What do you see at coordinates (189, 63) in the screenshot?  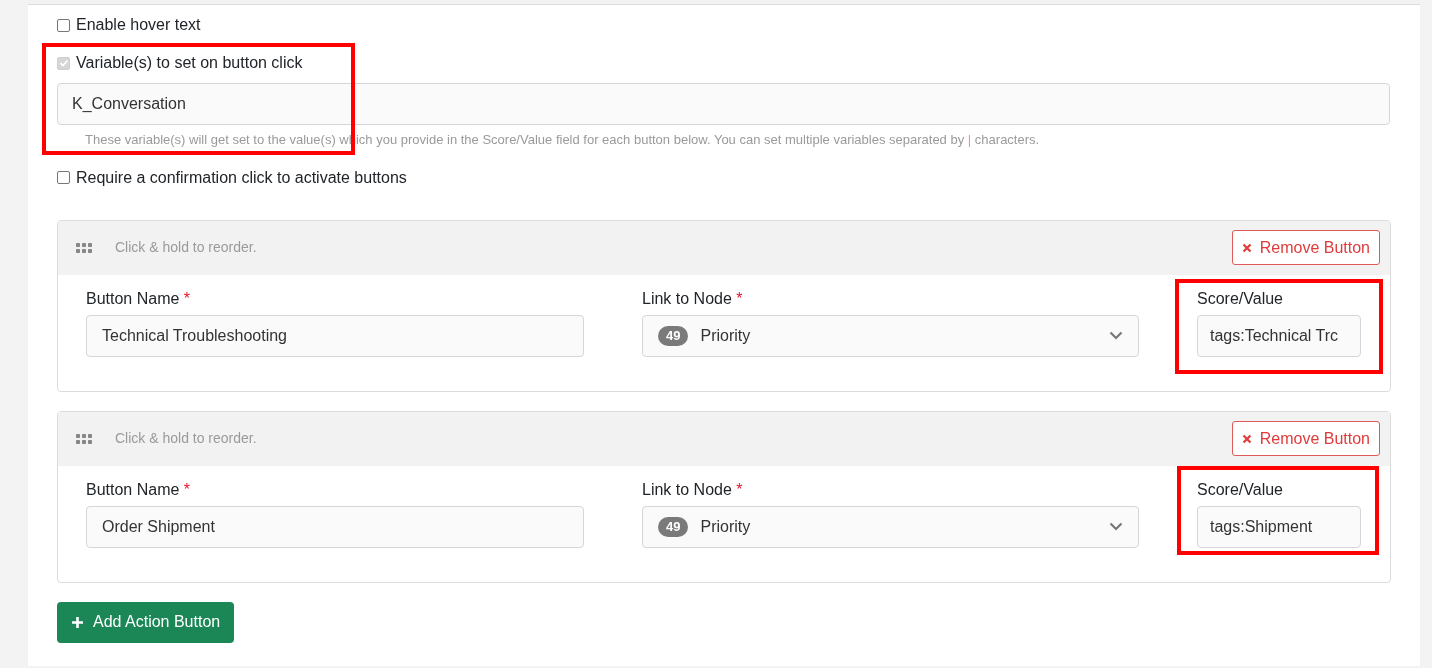 I see `checkbox-label: Variable(s) to set on button click` at bounding box center [189, 63].